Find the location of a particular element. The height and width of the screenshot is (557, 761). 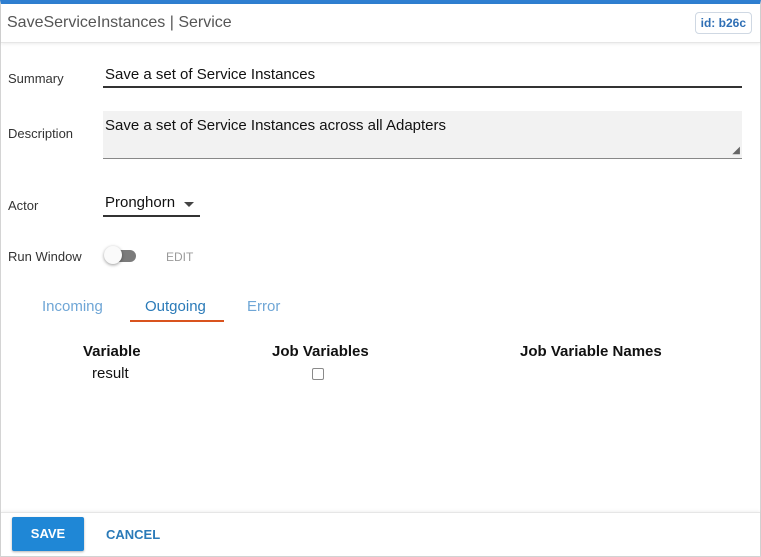

description-label: Description is located at coordinates (41, 133).